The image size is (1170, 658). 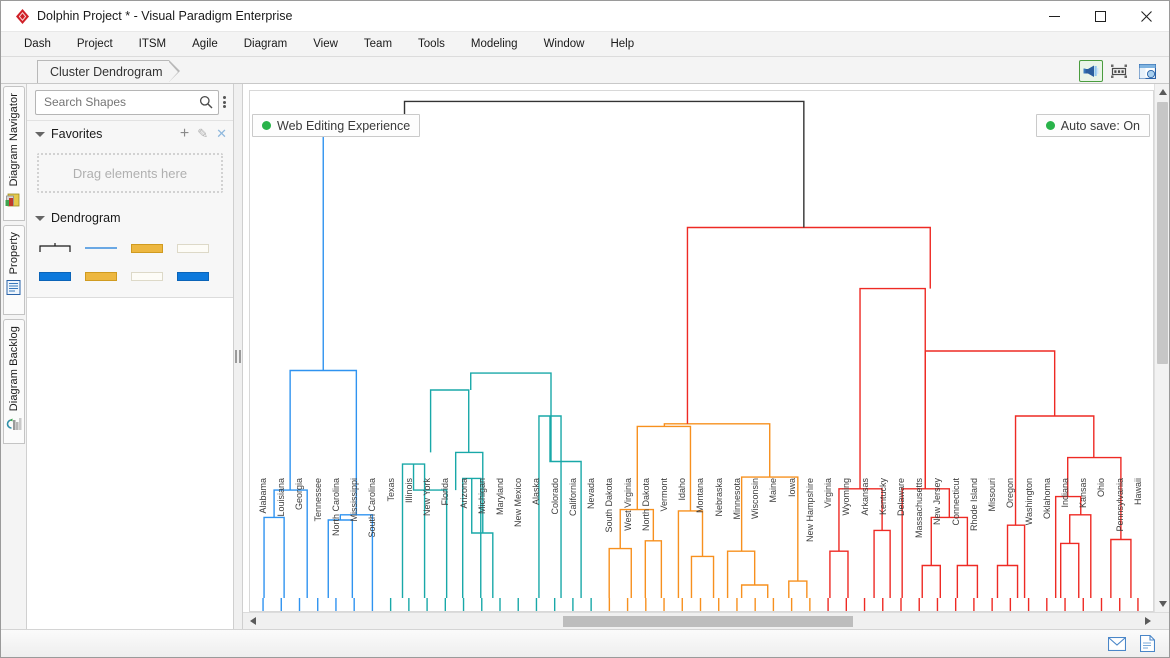 What do you see at coordinates (202, 133) in the screenshot?
I see `edit-pencil-icon: ✎` at bounding box center [202, 133].